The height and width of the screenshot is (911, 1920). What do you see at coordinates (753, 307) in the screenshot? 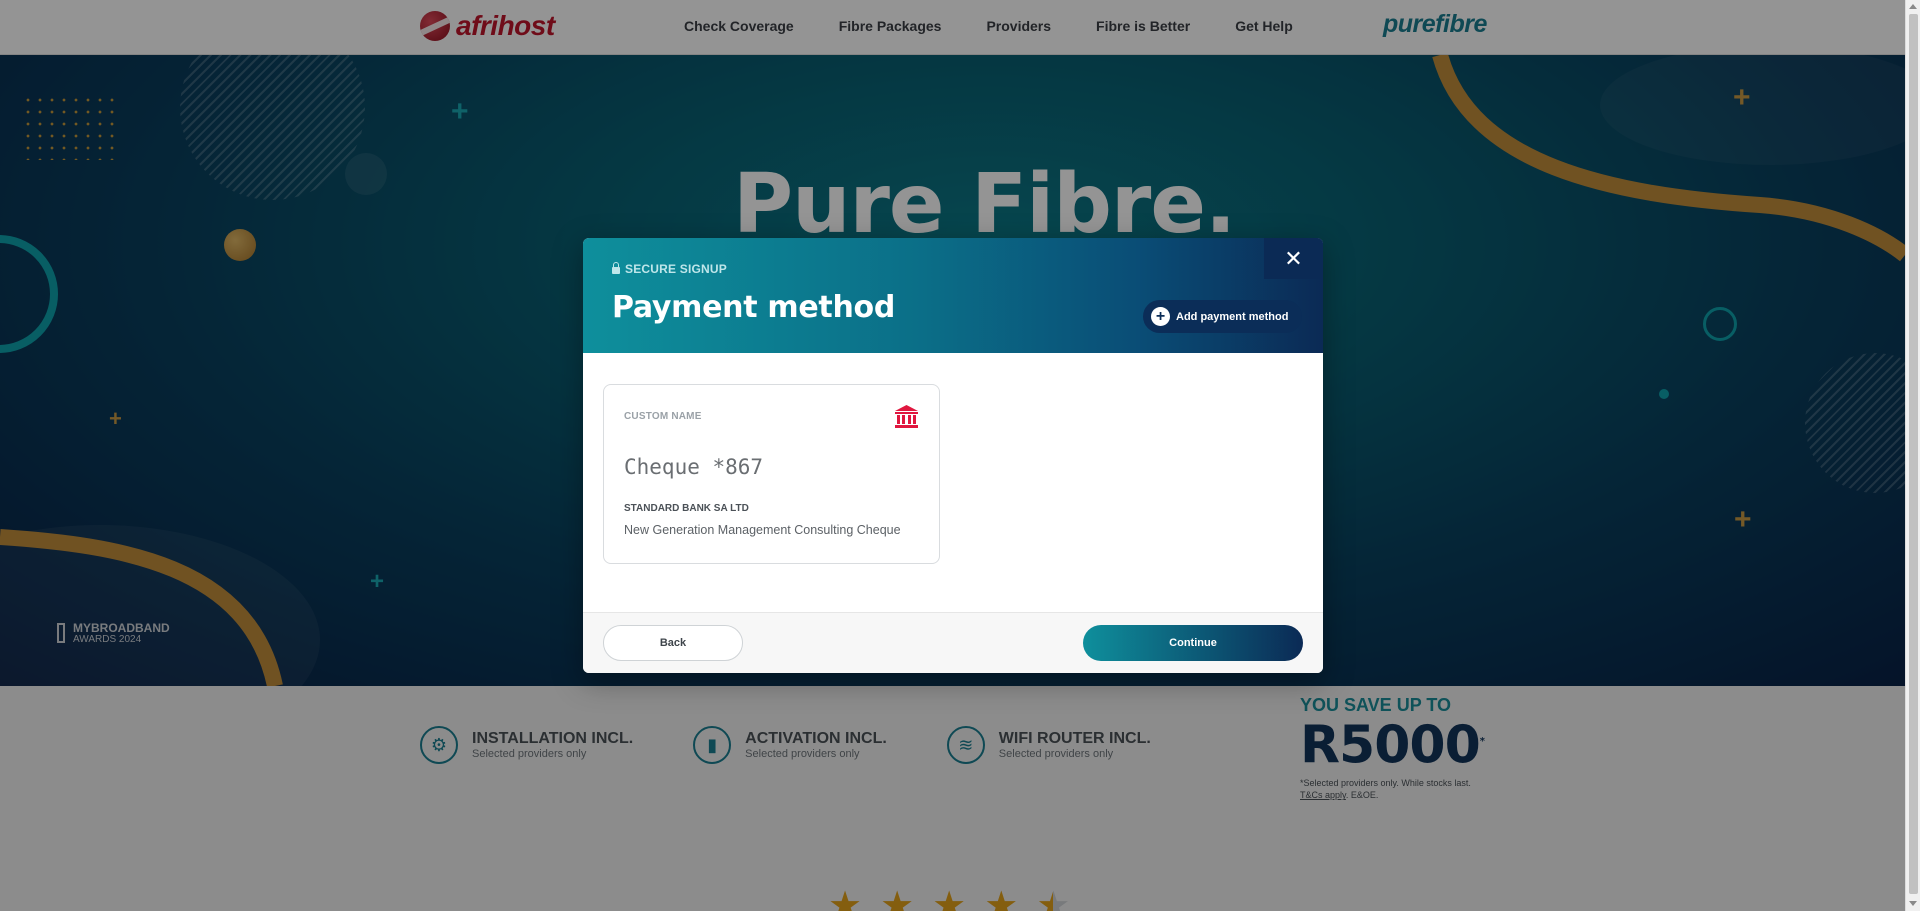
I see `modal-title: Payment method` at bounding box center [753, 307].